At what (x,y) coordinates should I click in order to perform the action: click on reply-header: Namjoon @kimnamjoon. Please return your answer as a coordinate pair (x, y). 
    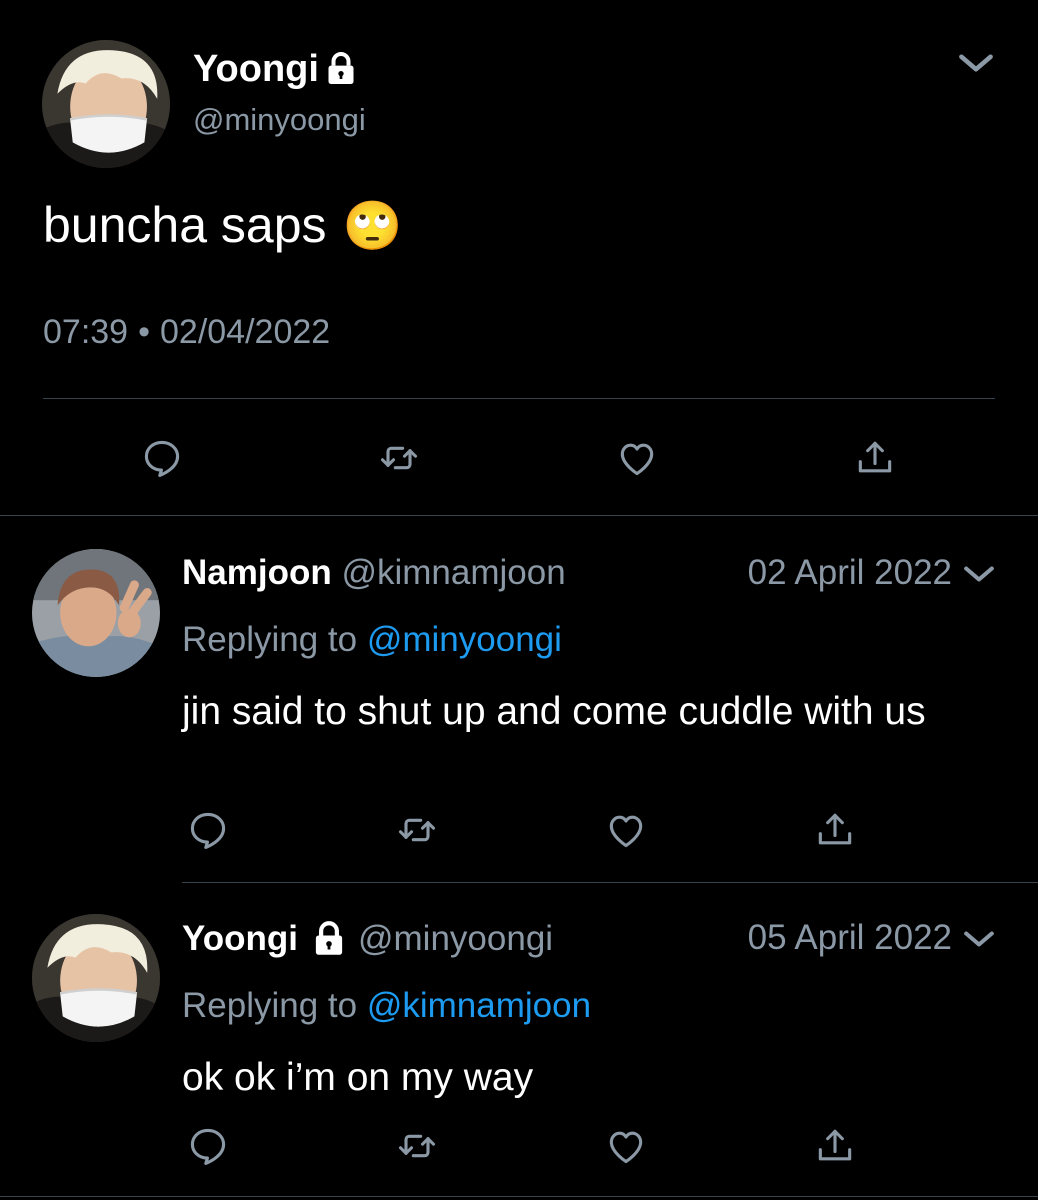
    Looking at the image, I should click on (374, 573).